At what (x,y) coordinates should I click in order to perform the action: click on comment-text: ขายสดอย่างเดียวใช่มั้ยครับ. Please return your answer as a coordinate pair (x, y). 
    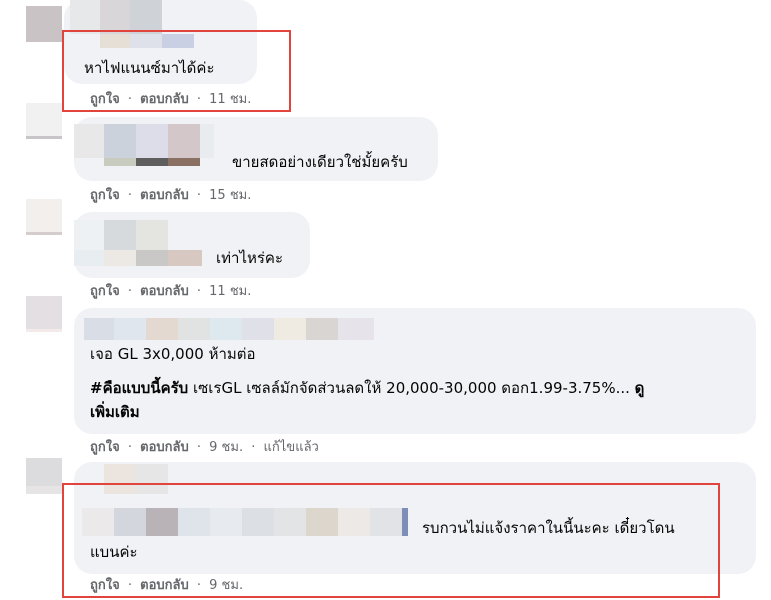
    Looking at the image, I should click on (320, 162).